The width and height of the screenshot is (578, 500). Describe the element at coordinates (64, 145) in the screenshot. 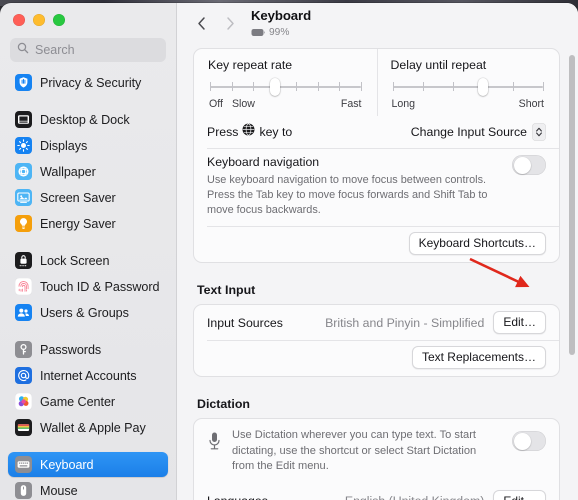

I see `sidebar-item-label: Displays` at that location.